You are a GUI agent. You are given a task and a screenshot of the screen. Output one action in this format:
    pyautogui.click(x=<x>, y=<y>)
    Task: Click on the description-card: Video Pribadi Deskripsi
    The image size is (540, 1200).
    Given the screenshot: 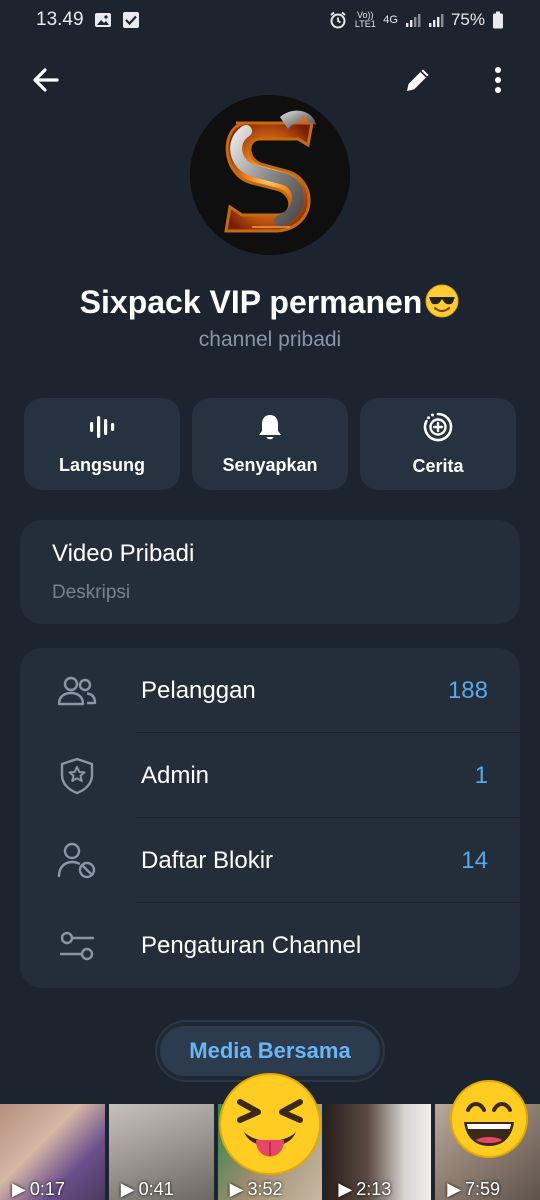 What is the action you would take?
    pyautogui.click(x=270, y=572)
    